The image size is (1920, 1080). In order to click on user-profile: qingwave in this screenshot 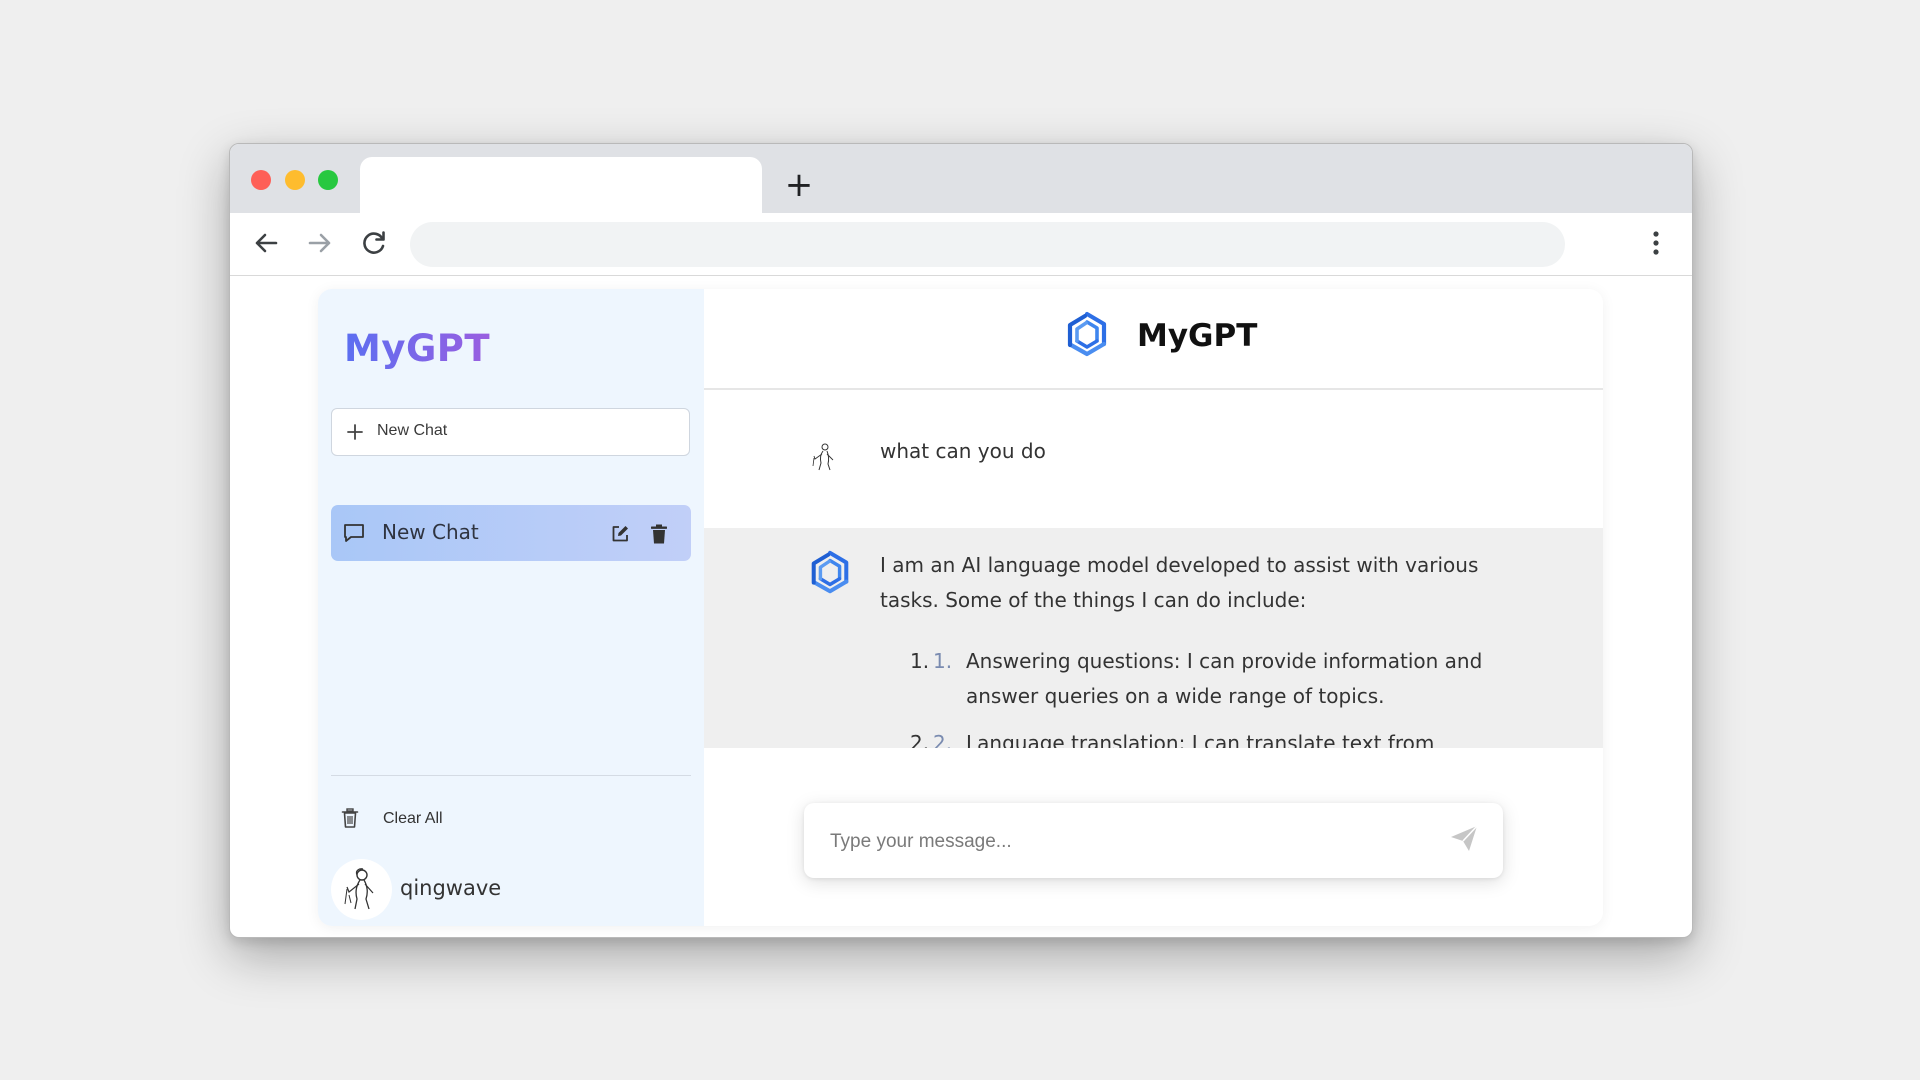, I will do `click(511, 890)`.